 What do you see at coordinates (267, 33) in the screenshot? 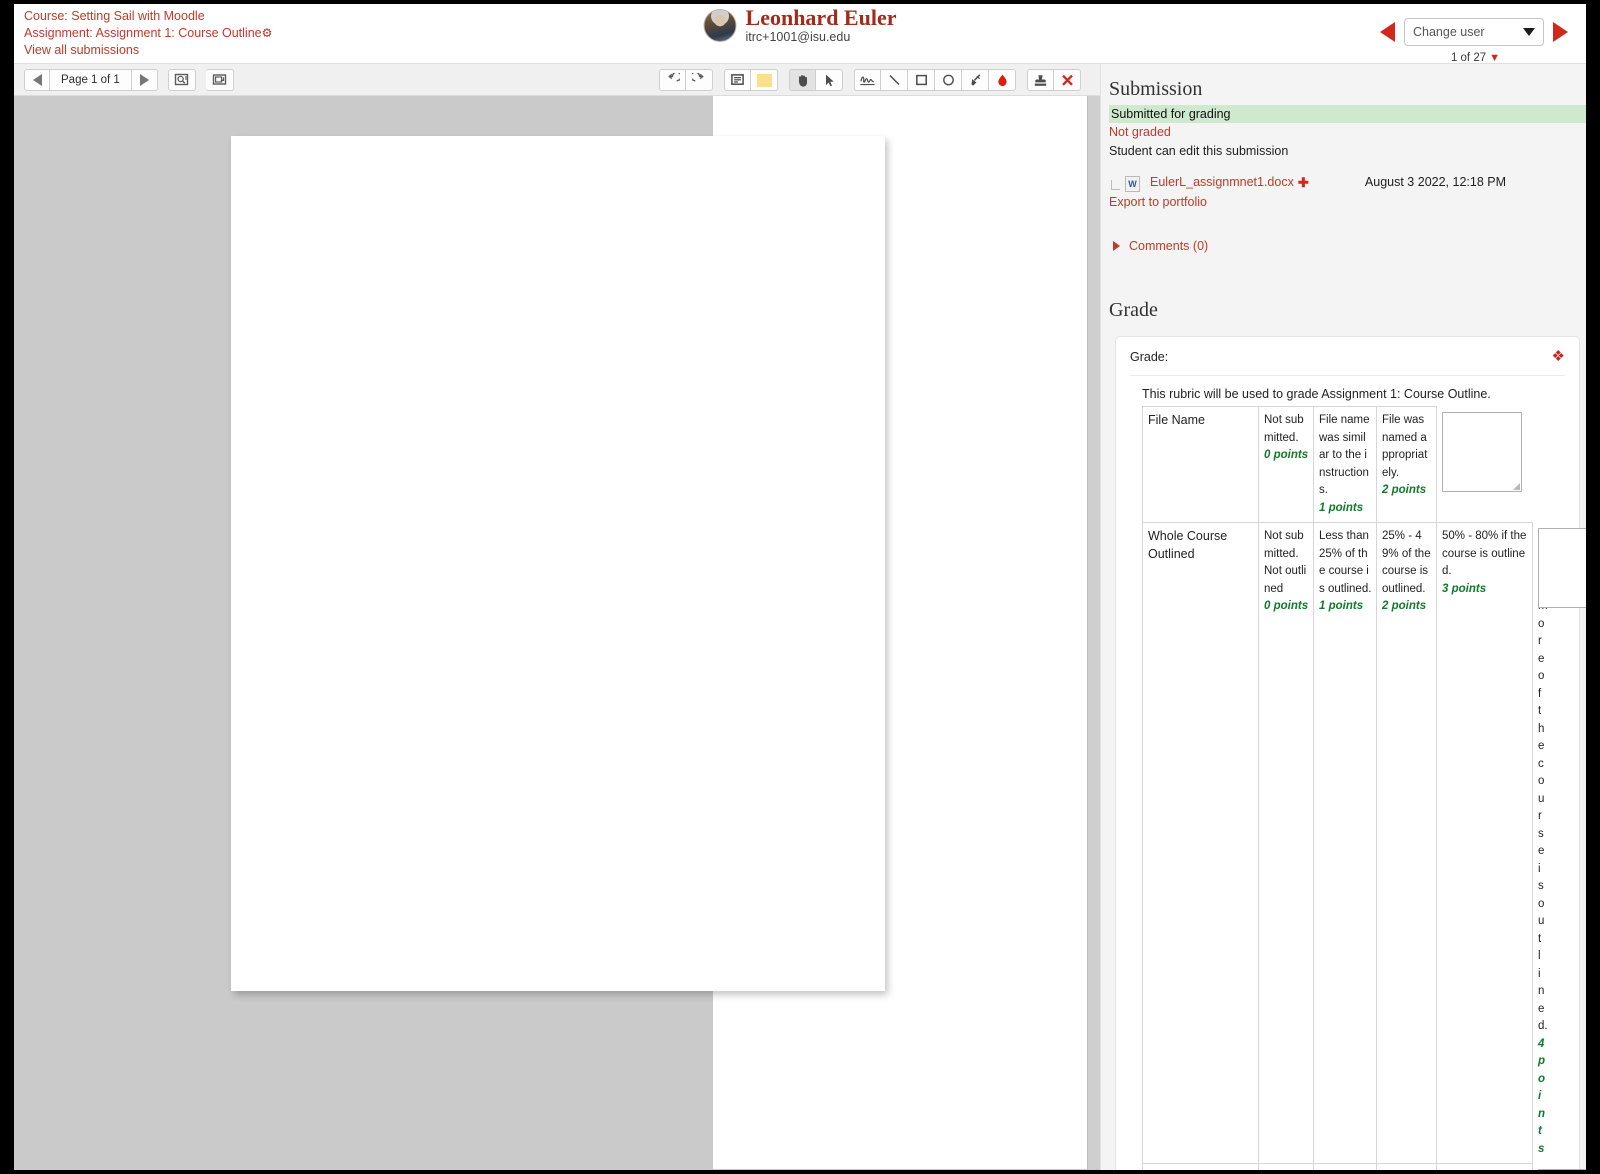
I see `gear-icon: ⚙` at bounding box center [267, 33].